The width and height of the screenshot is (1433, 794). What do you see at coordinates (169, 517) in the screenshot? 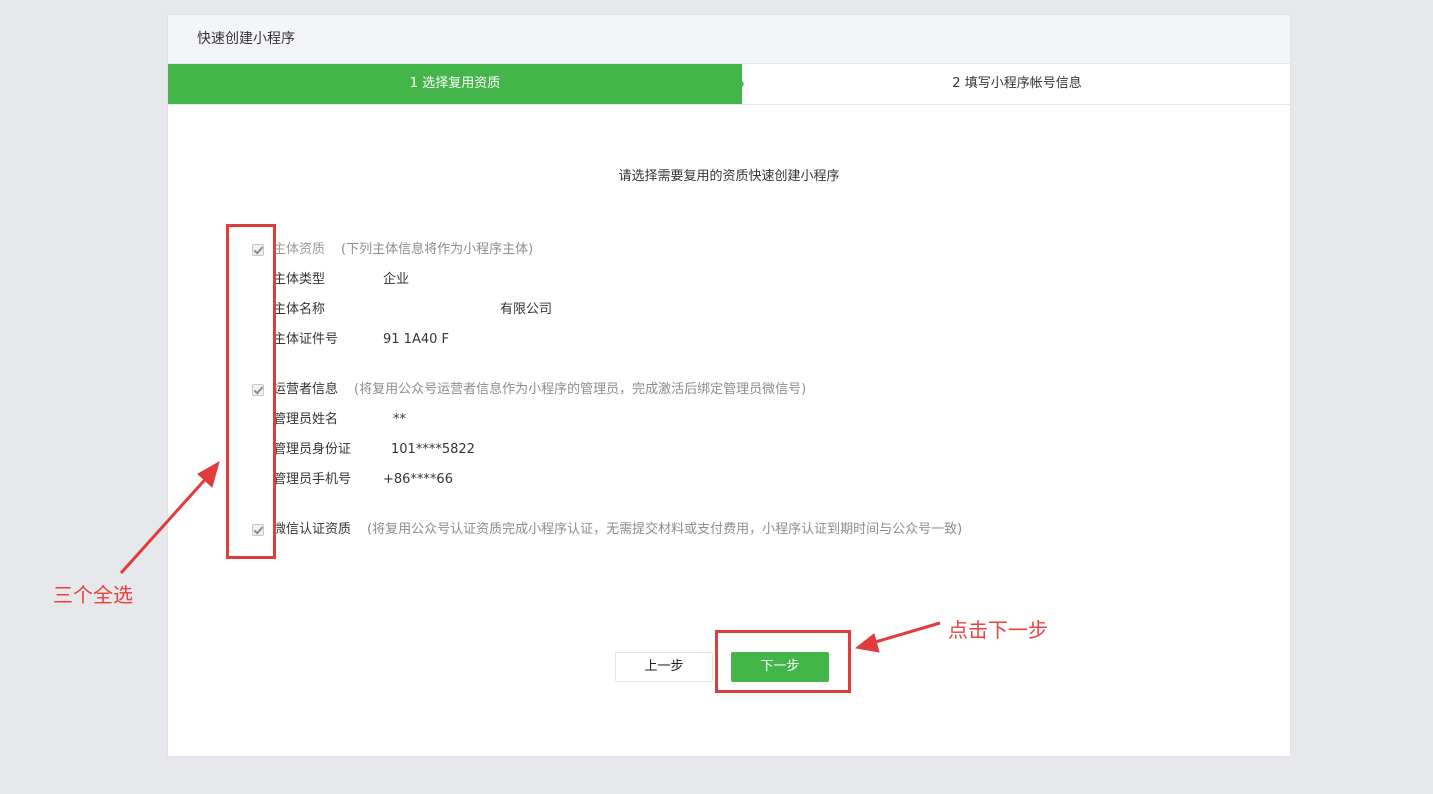
I see `arrow-to-checkboxes` at bounding box center [169, 517].